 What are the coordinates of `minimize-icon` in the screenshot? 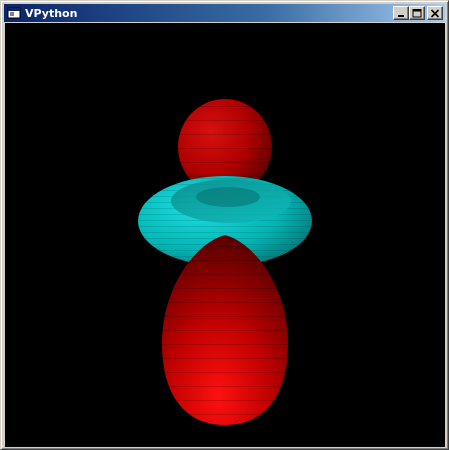 It's located at (401, 15).